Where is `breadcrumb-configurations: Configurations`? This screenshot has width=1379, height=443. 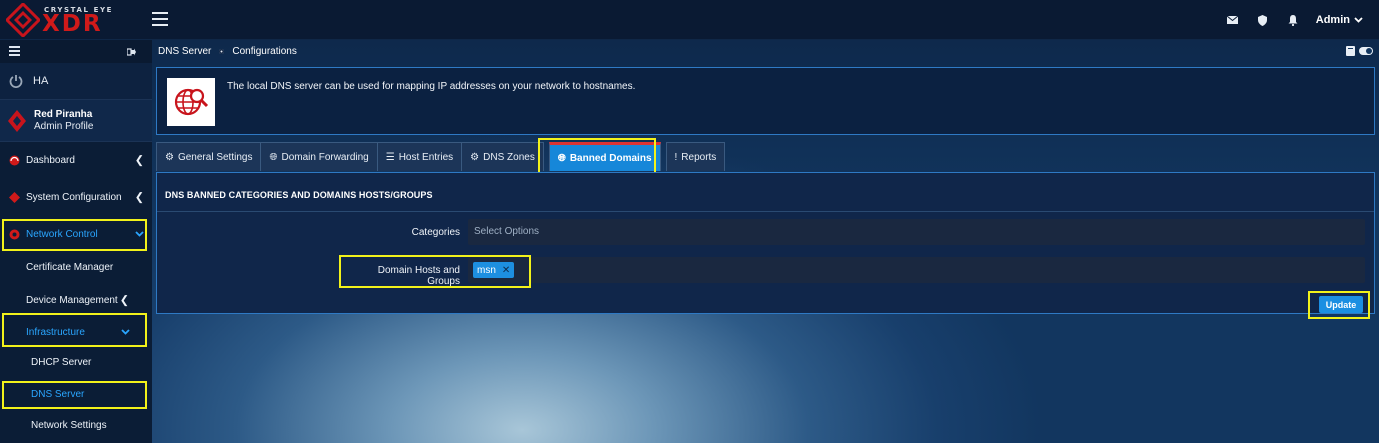
breadcrumb-configurations: Configurations is located at coordinates (264, 51).